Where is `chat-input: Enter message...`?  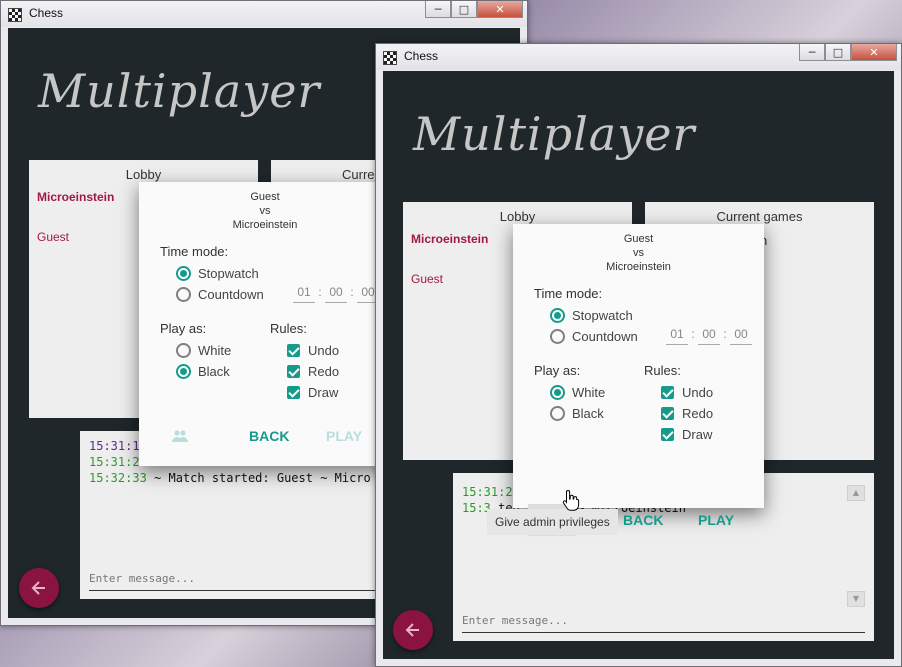
chat-input: Enter message... is located at coordinates (663, 623).